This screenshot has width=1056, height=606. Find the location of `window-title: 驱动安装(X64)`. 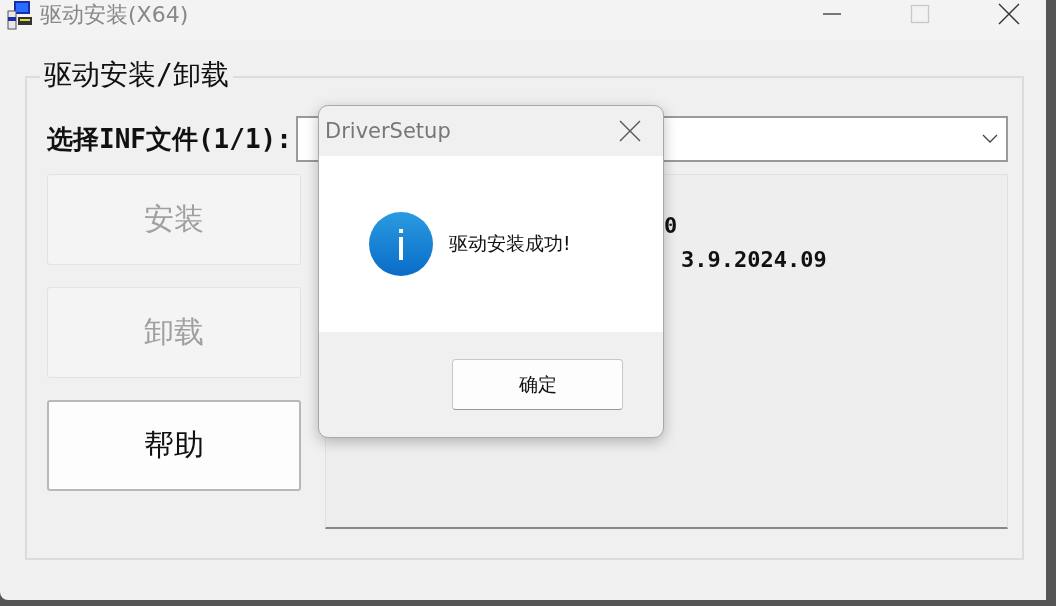

window-title: 驱动安装(X64) is located at coordinates (114, 15).